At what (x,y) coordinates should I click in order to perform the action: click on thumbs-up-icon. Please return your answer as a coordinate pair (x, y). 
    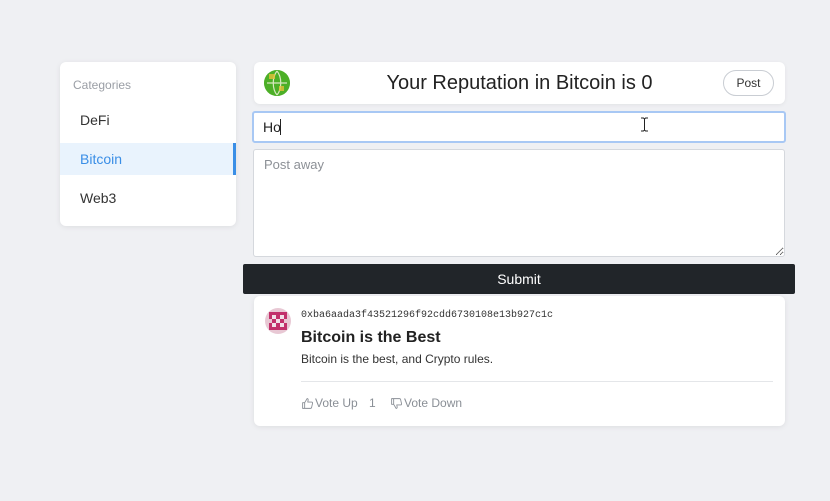
    Looking at the image, I should click on (308, 403).